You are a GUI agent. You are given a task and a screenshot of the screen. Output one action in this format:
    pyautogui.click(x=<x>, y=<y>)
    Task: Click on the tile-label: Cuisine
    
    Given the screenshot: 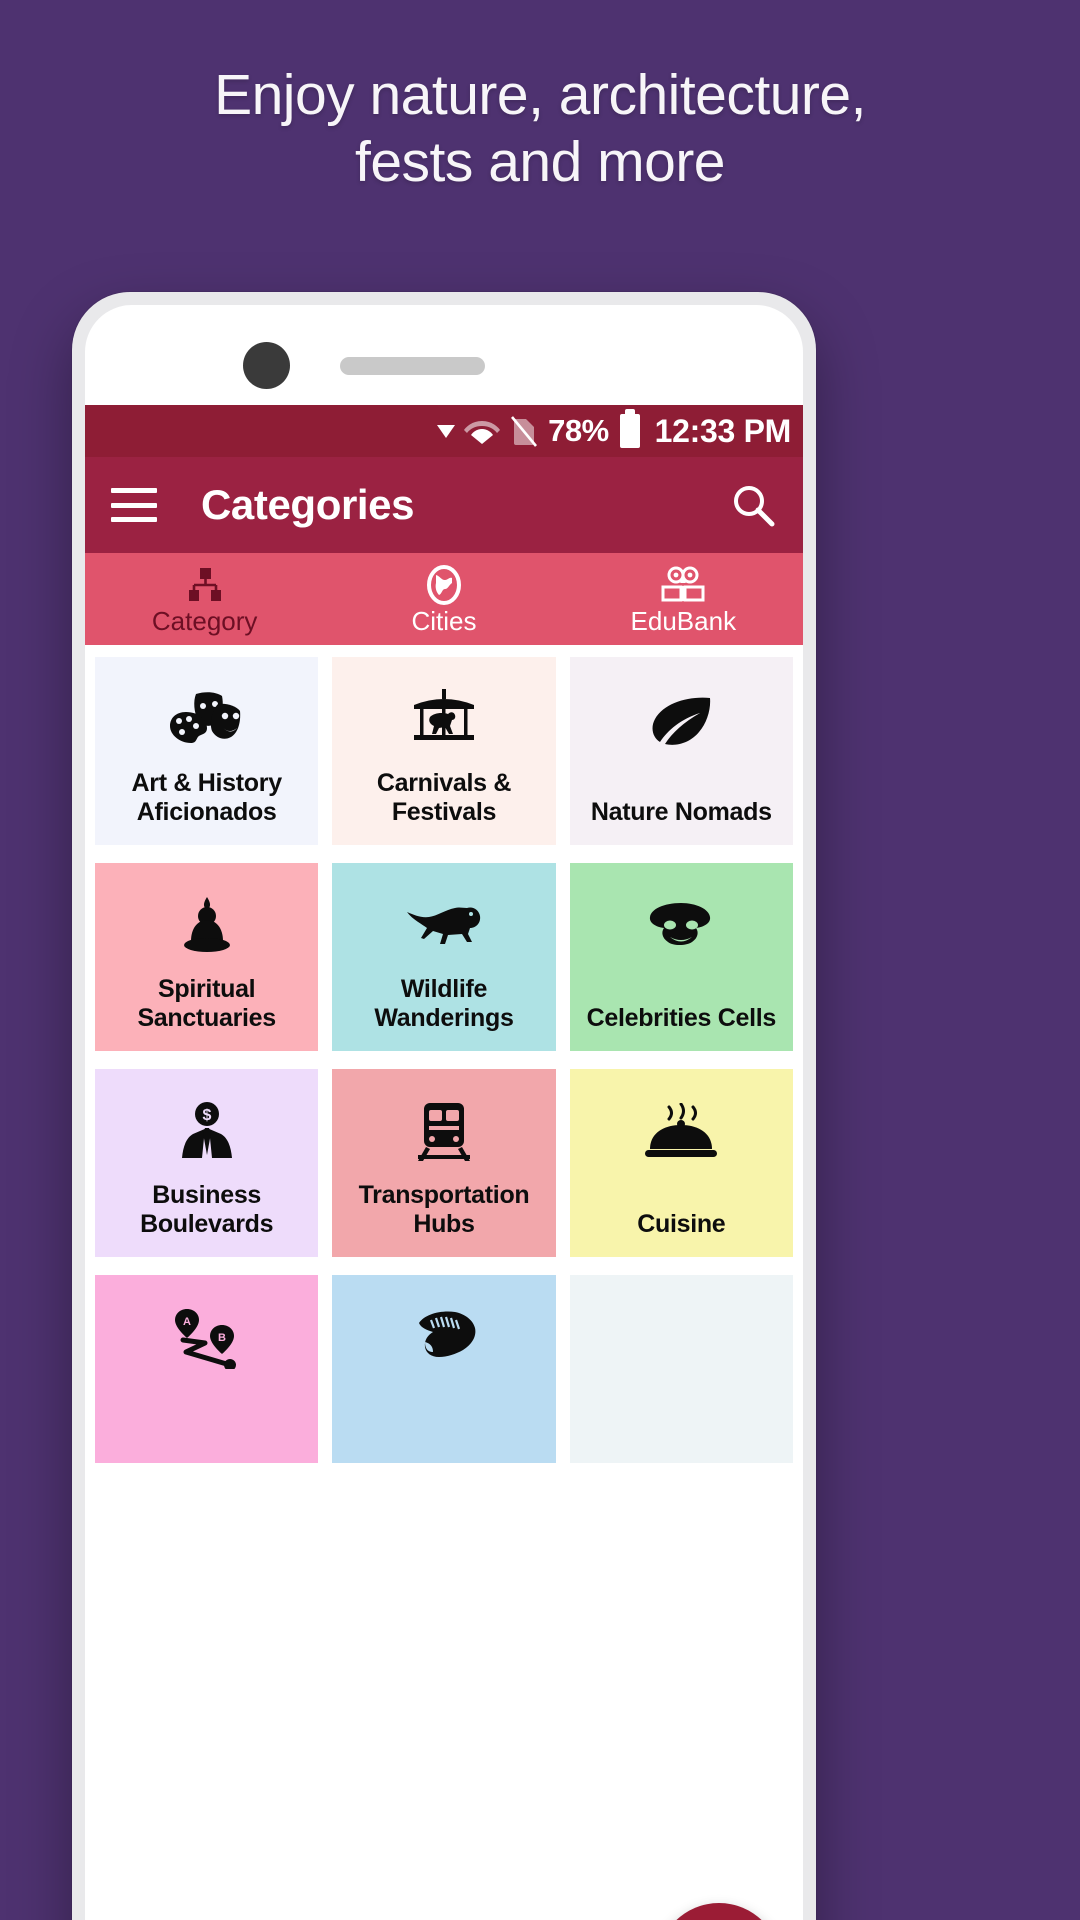 What is the action you would take?
    pyautogui.click(x=681, y=1224)
    